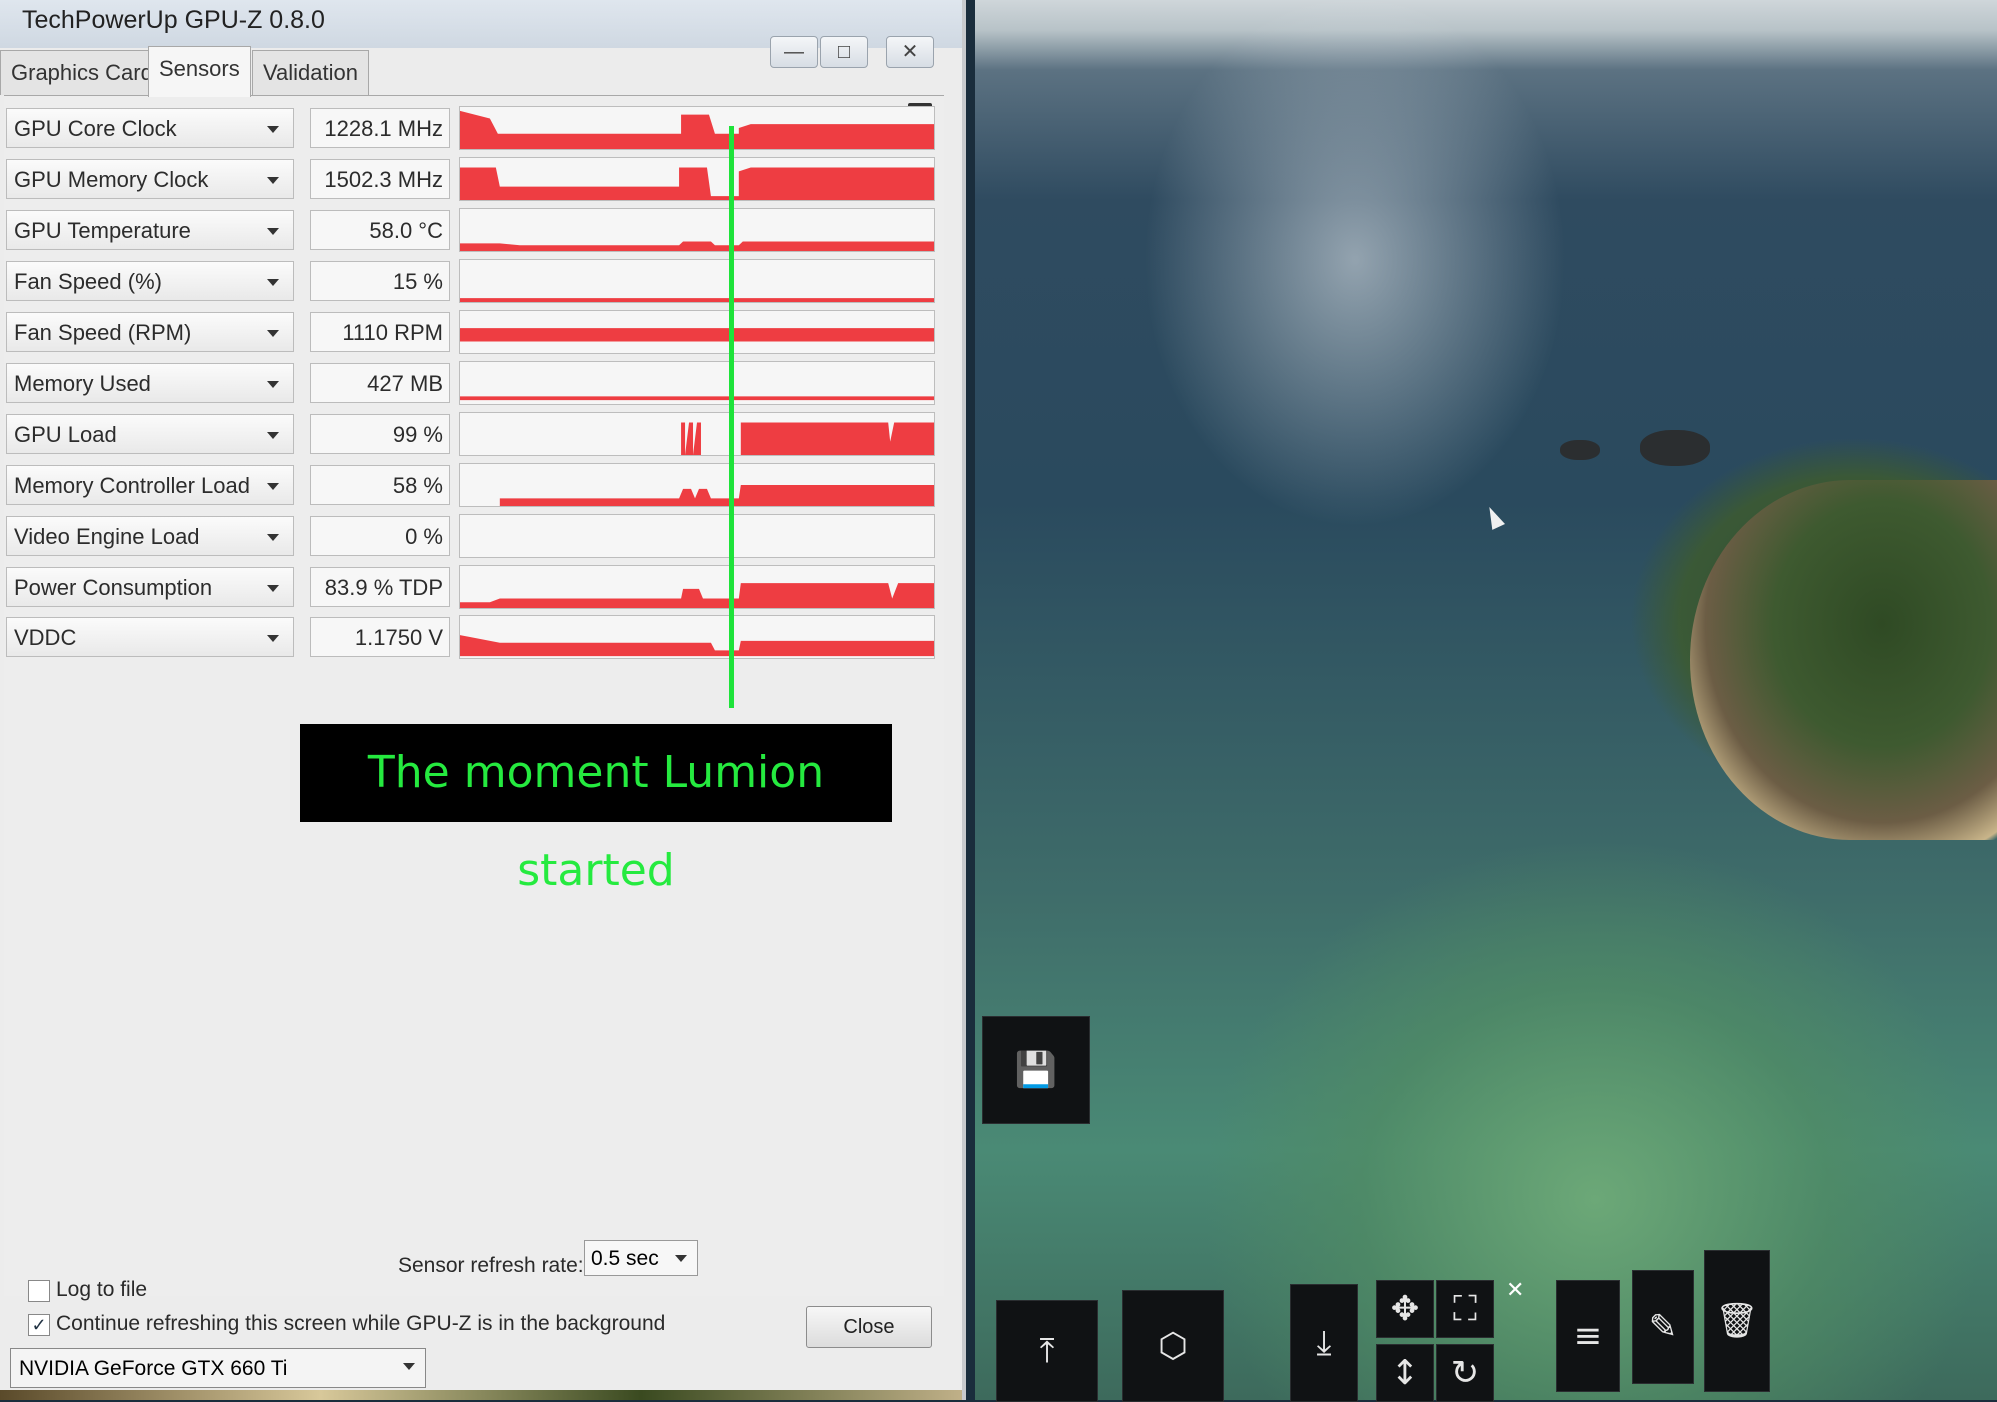 The height and width of the screenshot is (1402, 1997). What do you see at coordinates (39, 1325) in the screenshot?
I see `continue-refresh-checkbox: ✓` at bounding box center [39, 1325].